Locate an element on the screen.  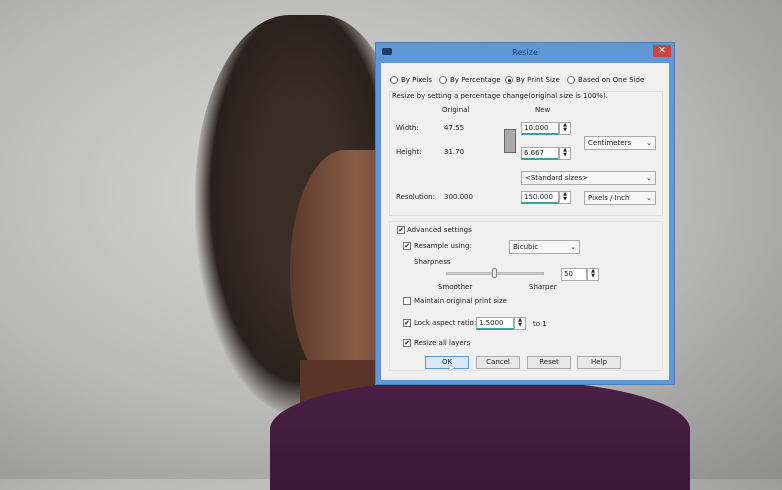
height-label: Height: is located at coordinates (409, 152).